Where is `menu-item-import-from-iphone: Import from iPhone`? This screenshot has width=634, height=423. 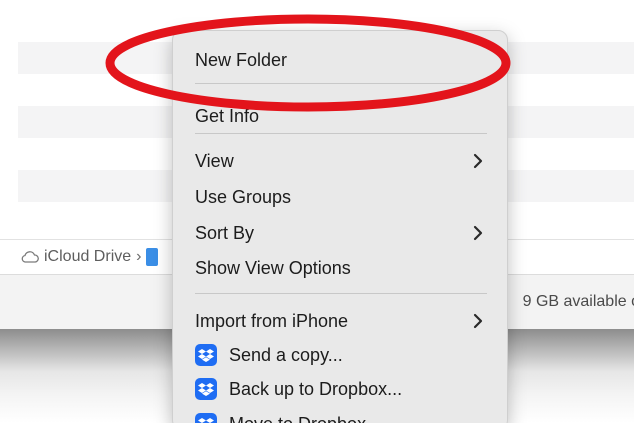 menu-item-import-from-iphone: Import from iPhone is located at coordinates (345, 321).